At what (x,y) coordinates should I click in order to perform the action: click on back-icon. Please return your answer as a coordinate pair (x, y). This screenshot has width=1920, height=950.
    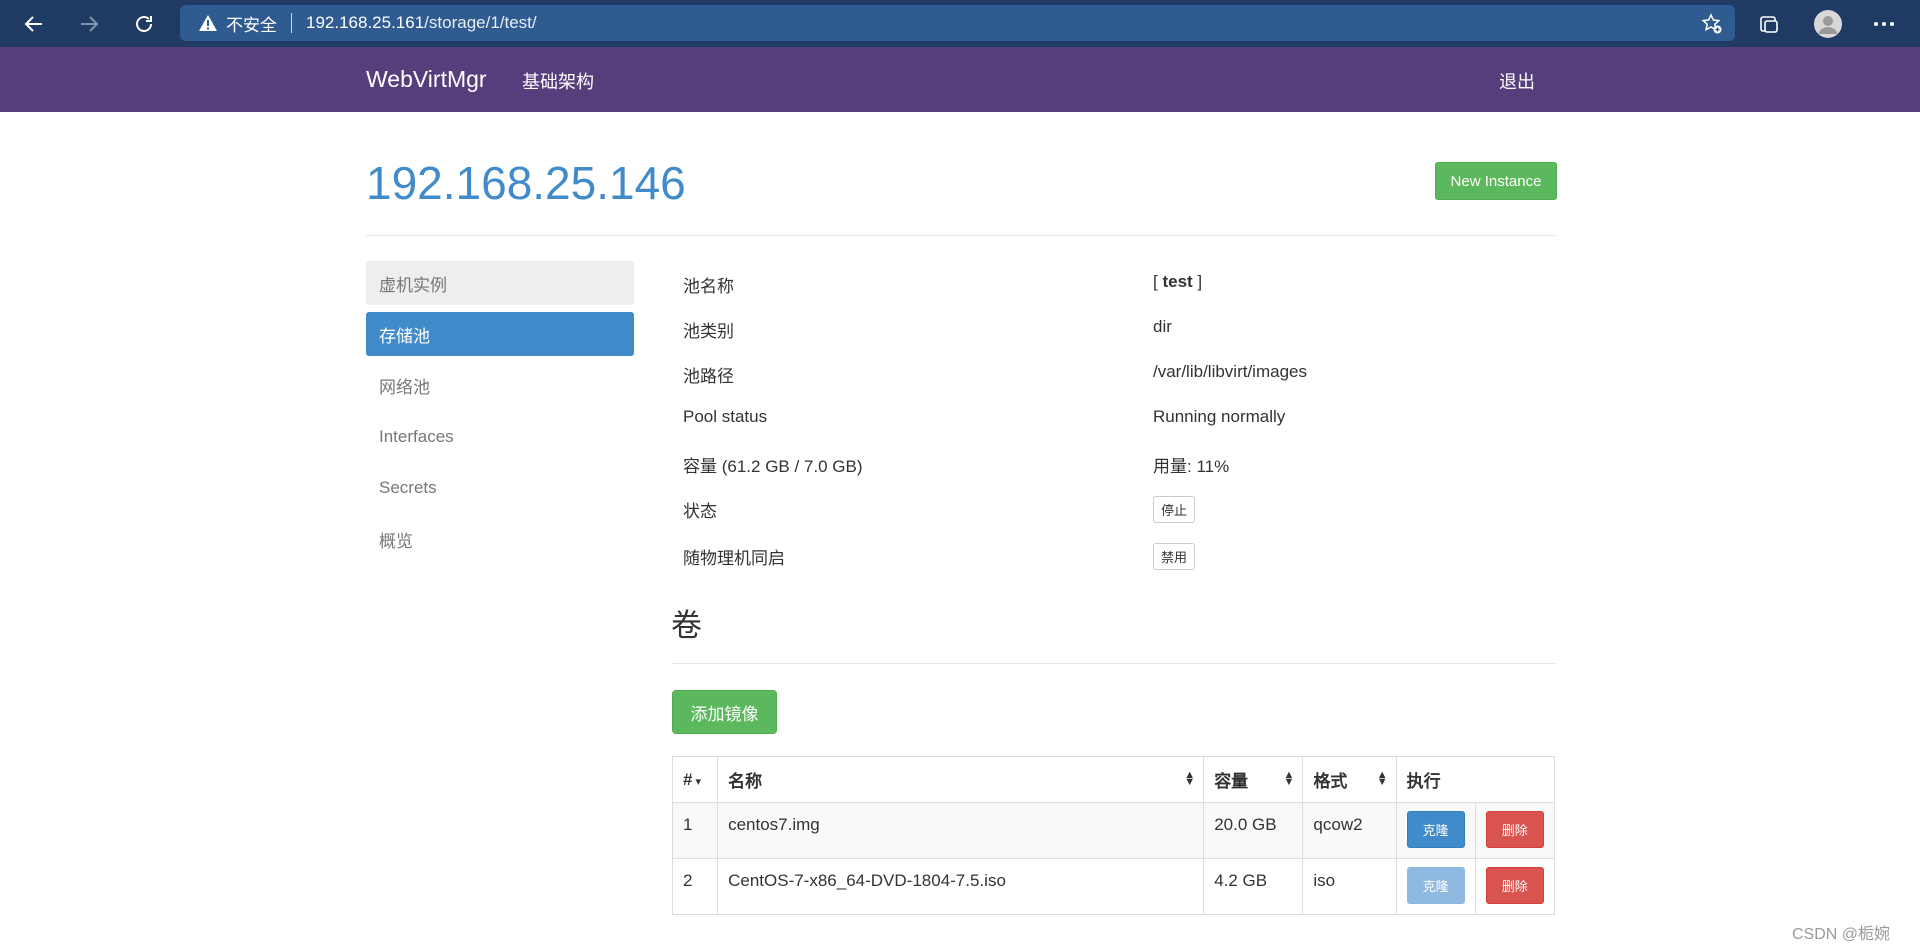
    Looking at the image, I should click on (34, 24).